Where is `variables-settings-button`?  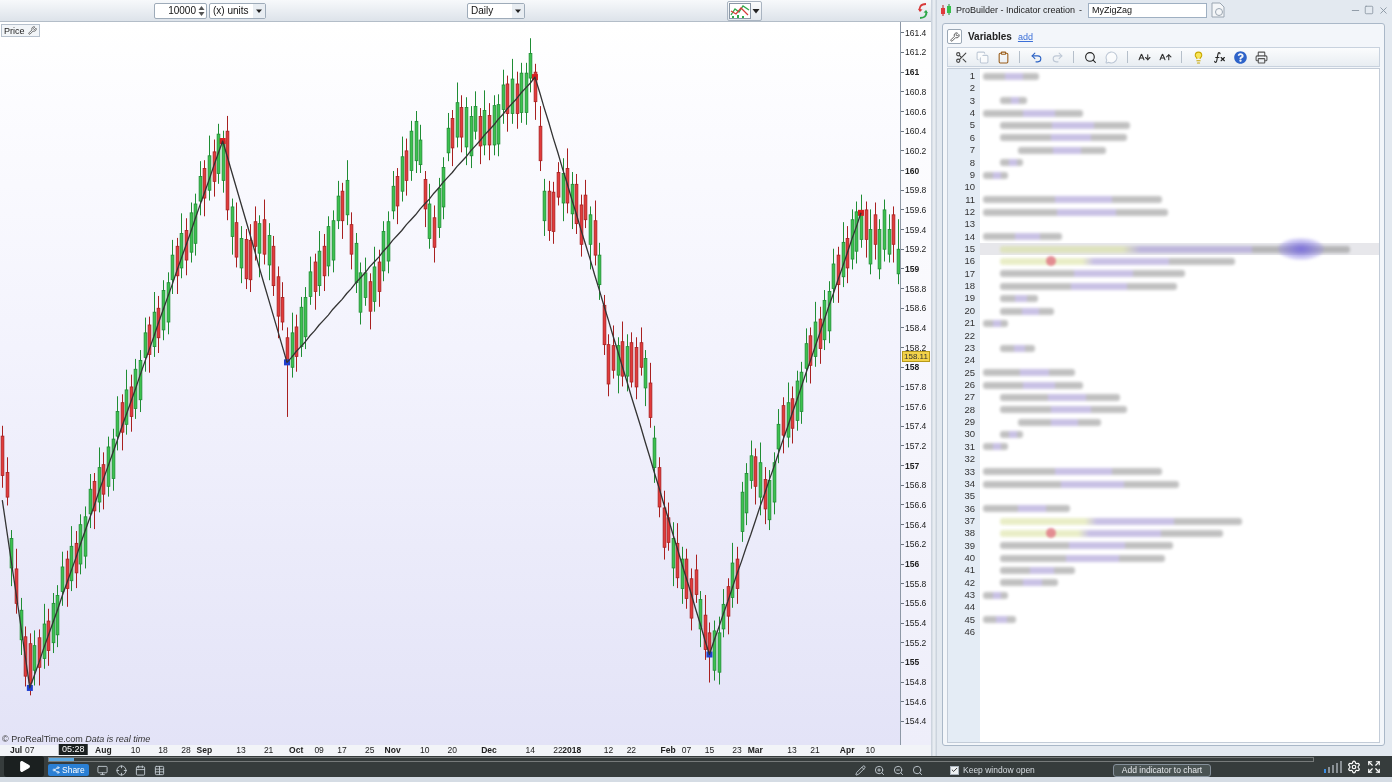
variables-settings-button is located at coordinates (954, 36).